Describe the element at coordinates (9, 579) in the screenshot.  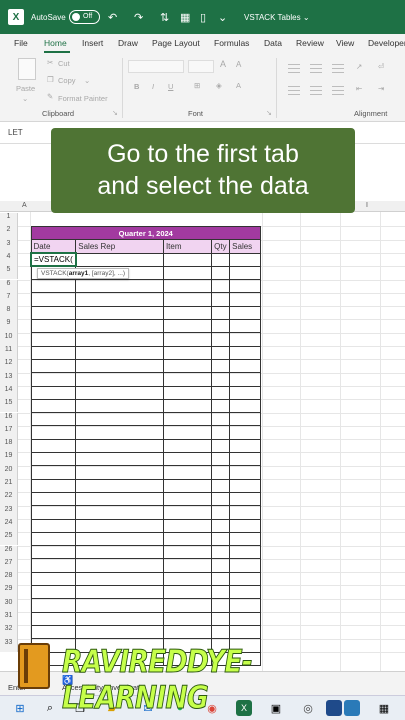
I see `row-header: 28` at that location.